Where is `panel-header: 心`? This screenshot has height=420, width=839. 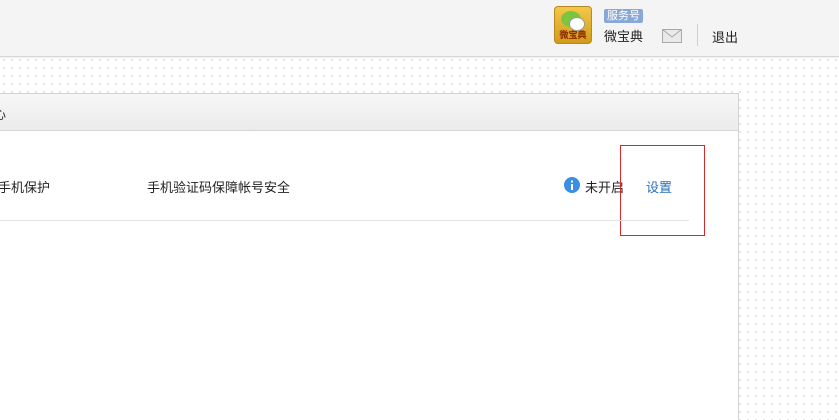 panel-header: 心 is located at coordinates (369, 112).